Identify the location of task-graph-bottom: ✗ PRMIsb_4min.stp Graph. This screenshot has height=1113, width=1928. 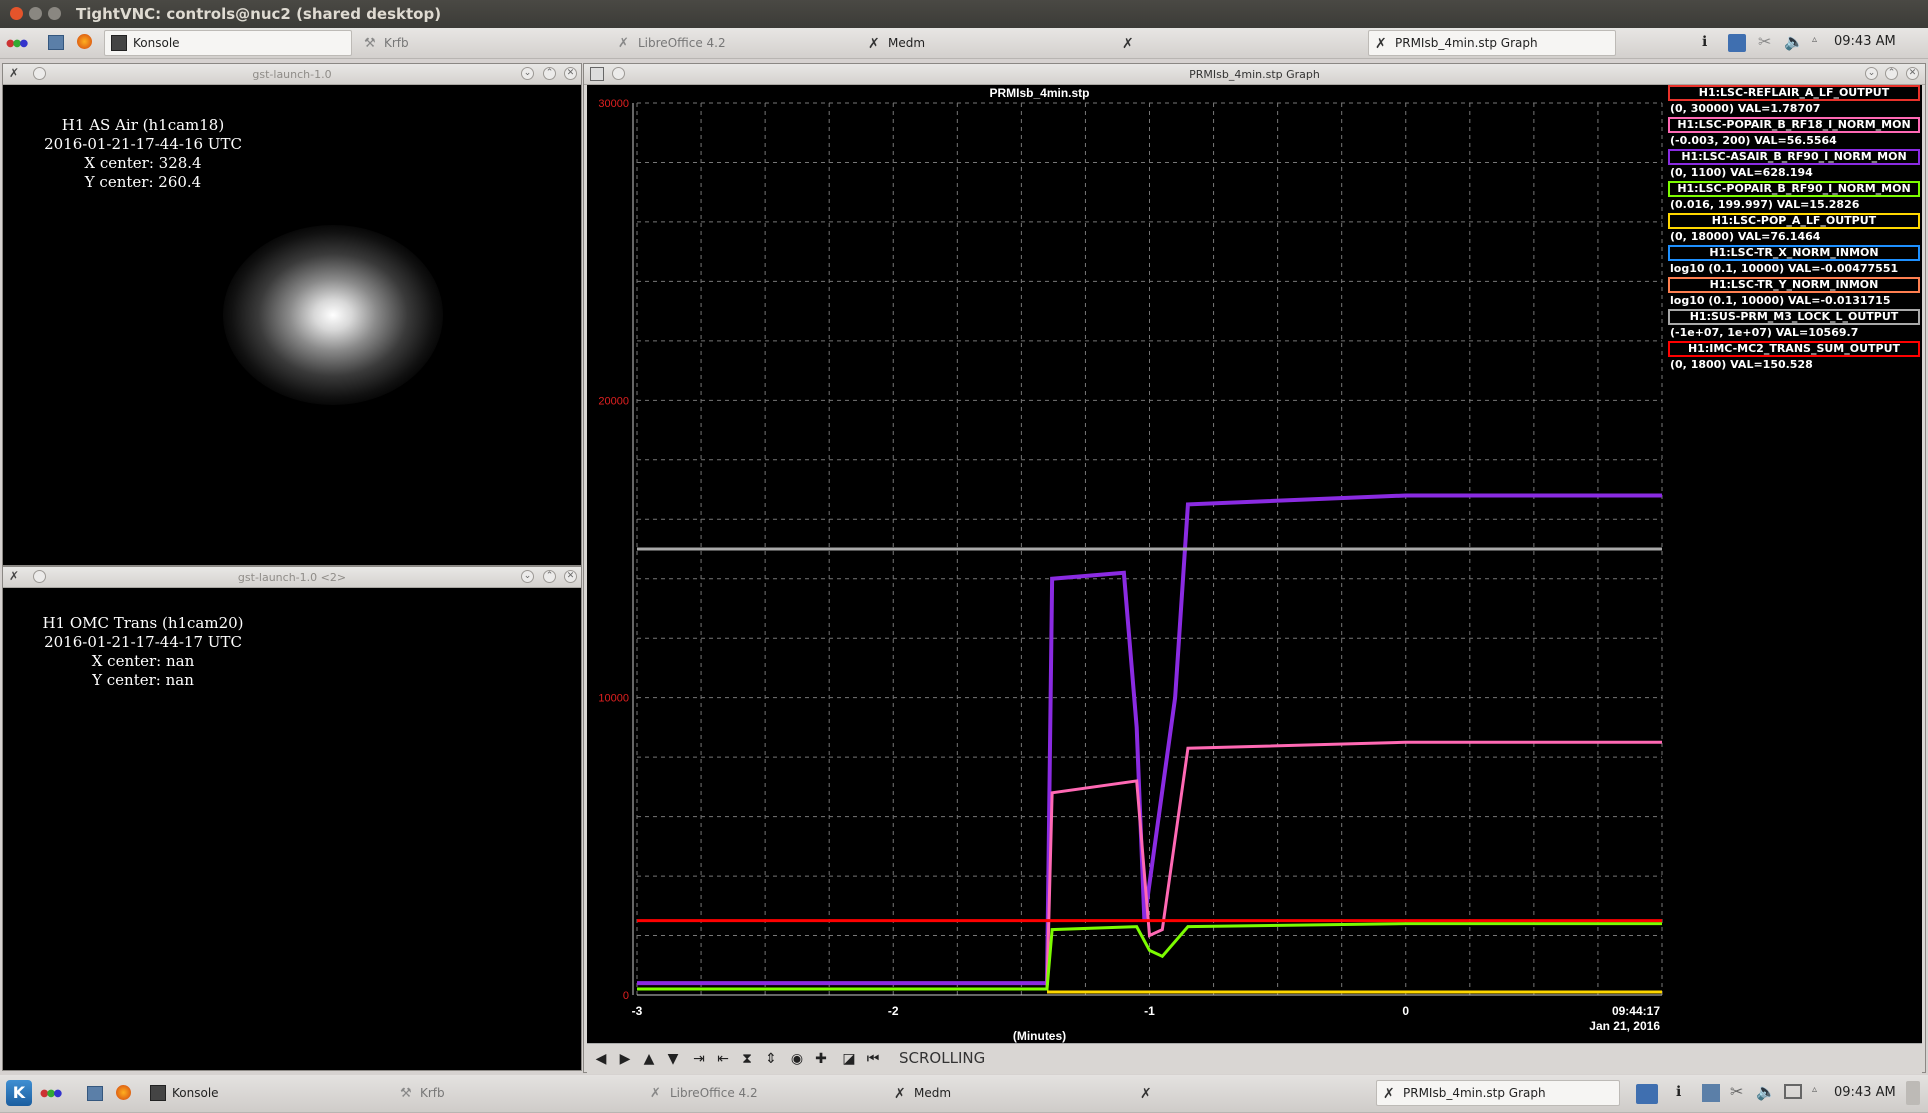
(1498, 1093).